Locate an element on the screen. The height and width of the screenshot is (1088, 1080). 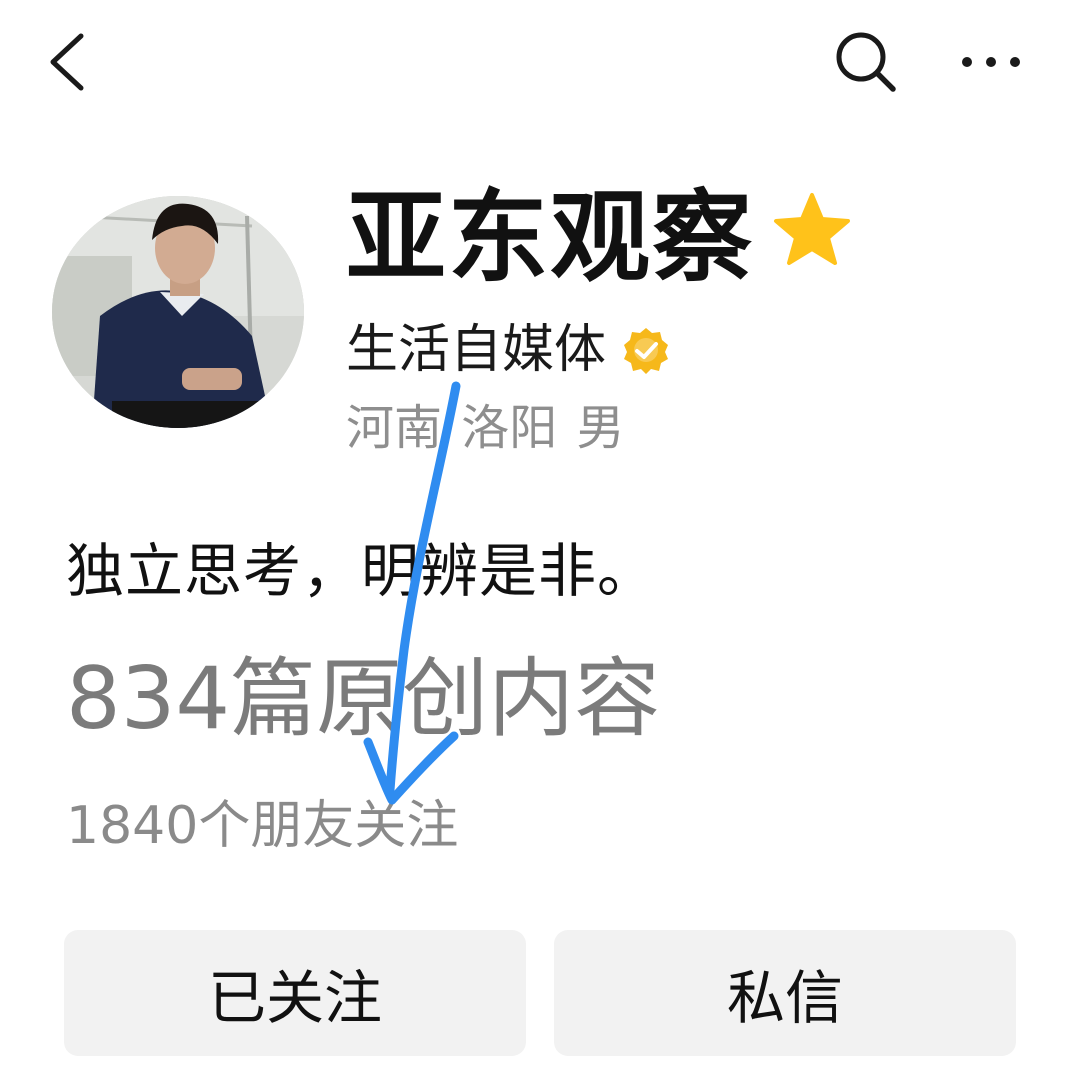
certification-label: 生活自媒体 is located at coordinates (476, 350).